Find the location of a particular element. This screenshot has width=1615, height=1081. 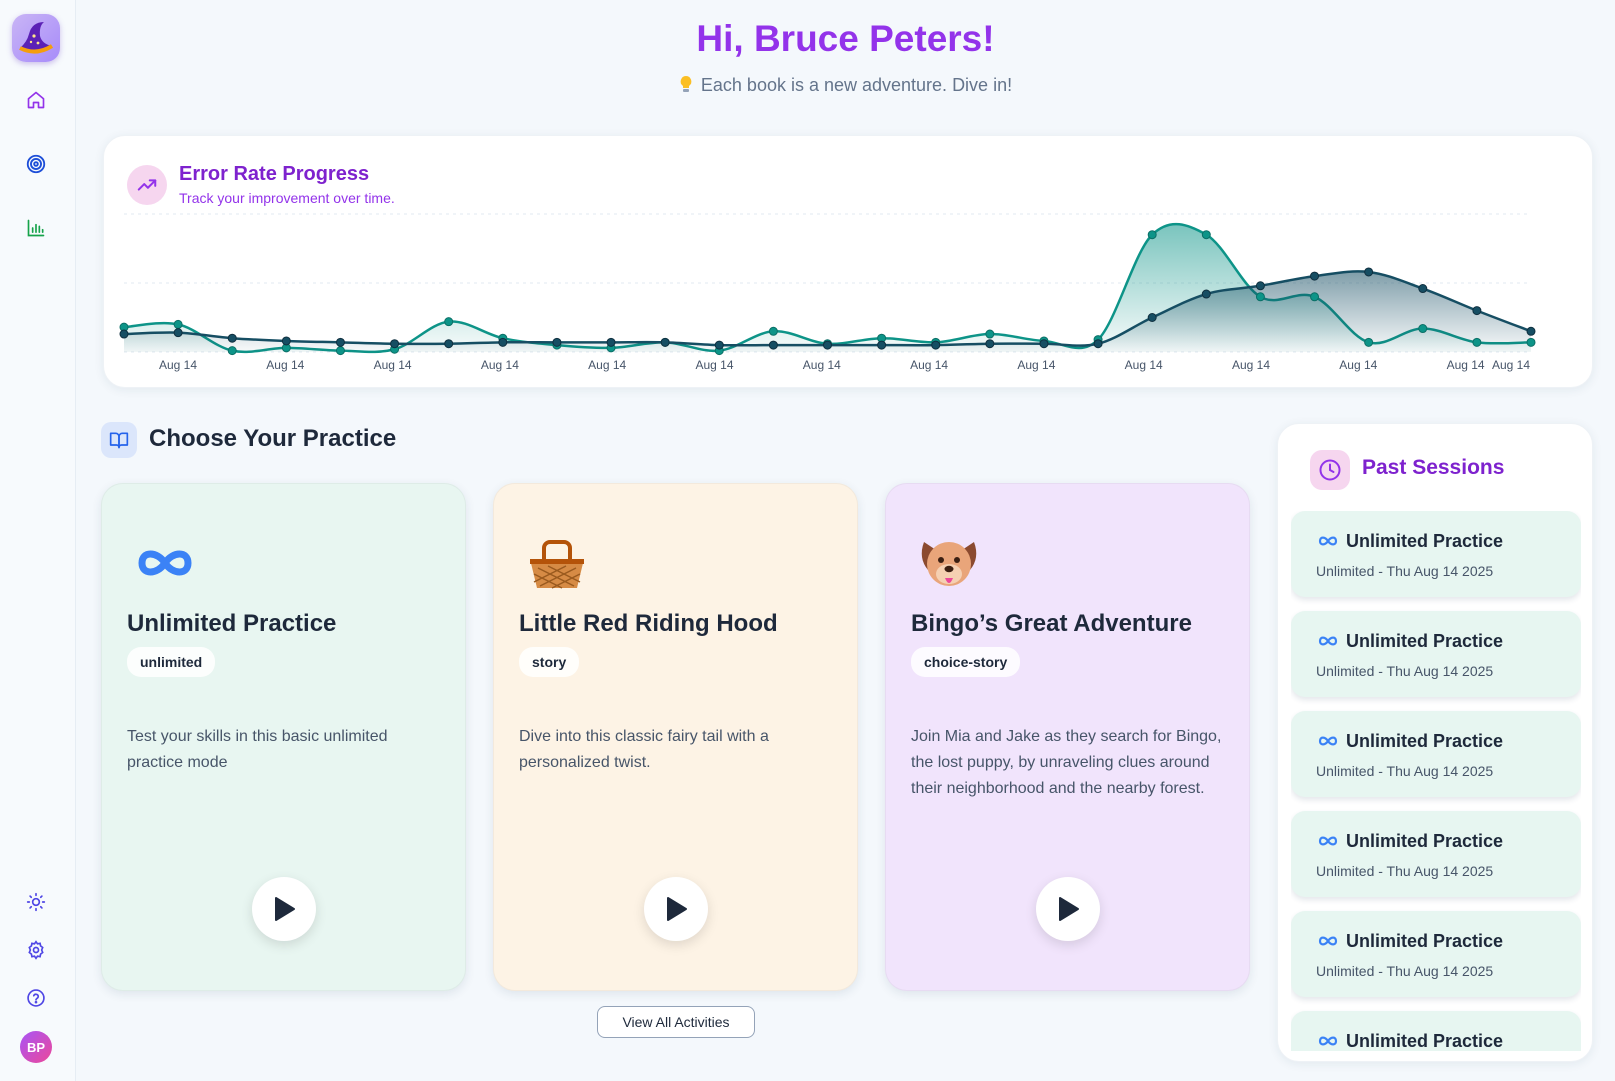

help-button is located at coordinates (36, 998).